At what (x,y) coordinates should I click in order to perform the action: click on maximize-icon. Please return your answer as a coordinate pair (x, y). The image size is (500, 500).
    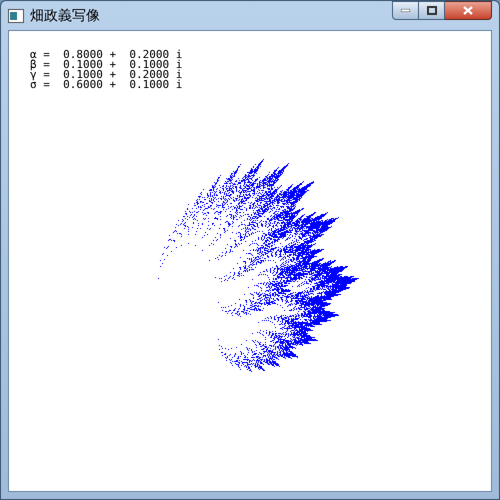
    Looking at the image, I should click on (431, 10).